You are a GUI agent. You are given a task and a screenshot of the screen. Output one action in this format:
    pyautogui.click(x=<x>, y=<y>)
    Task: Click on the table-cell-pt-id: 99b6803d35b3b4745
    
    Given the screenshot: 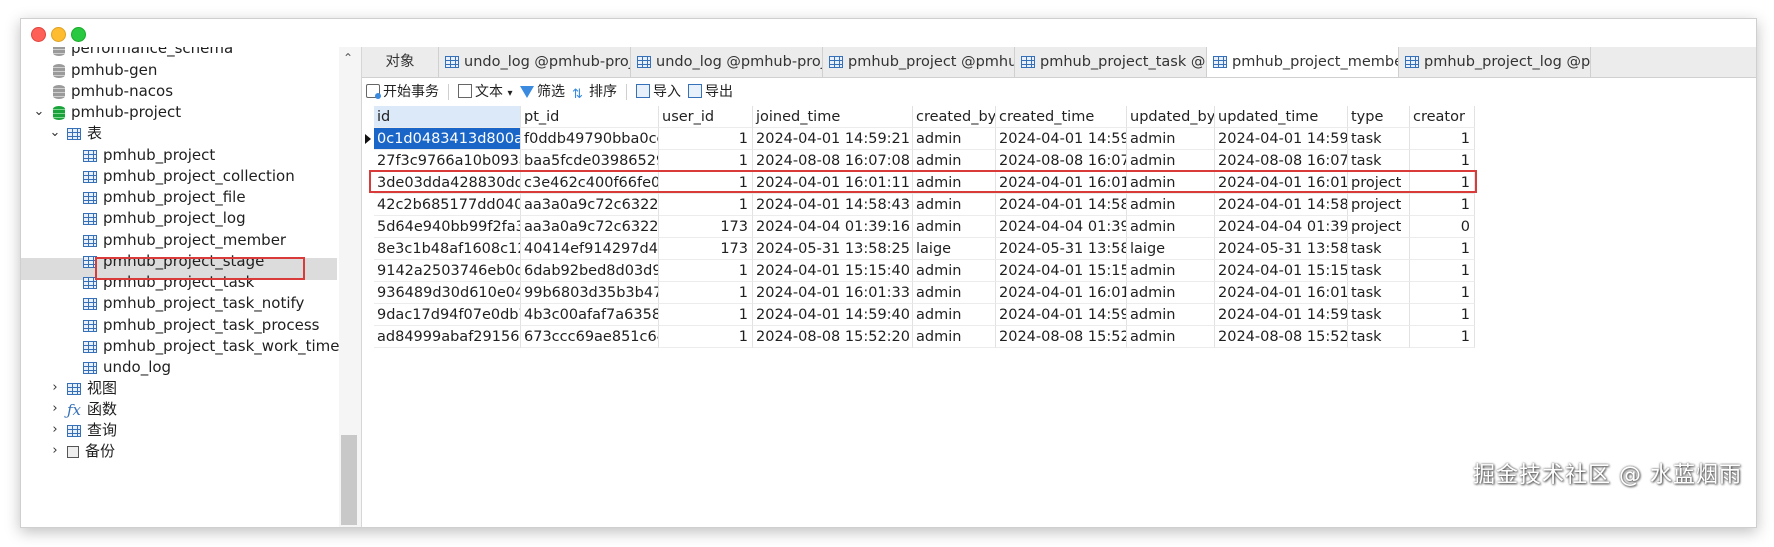 What is the action you would take?
    pyautogui.click(x=590, y=293)
    